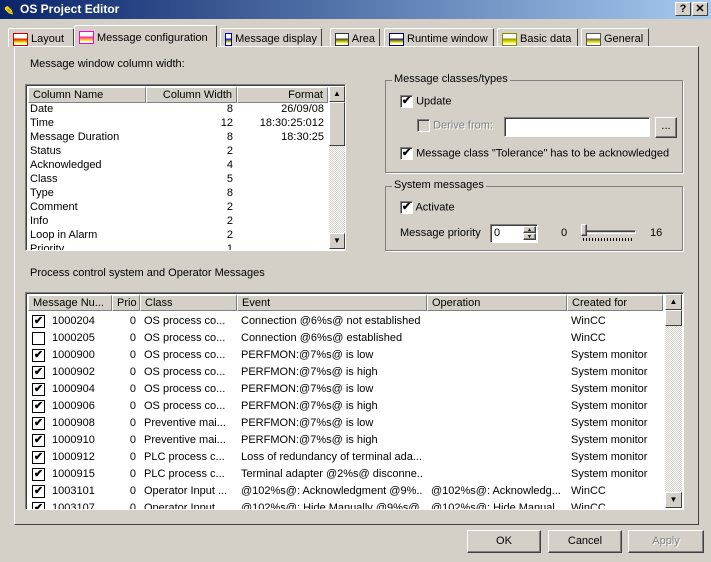 The width and height of the screenshot is (711, 562). What do you see at coordinates (584, 230) in the screenshot?
I see `slider-thumb` at bounding box center [584, 230].